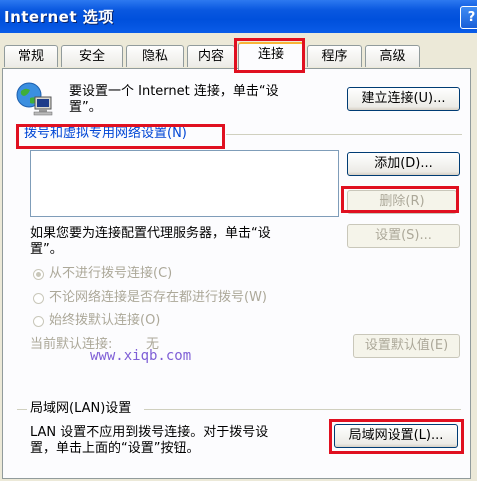 The height and width of the screenshot is (481, 477). Describe the element at coordinates (85, 107) in the screenshot. I see `setup-description-line2: 置”。` at that location.